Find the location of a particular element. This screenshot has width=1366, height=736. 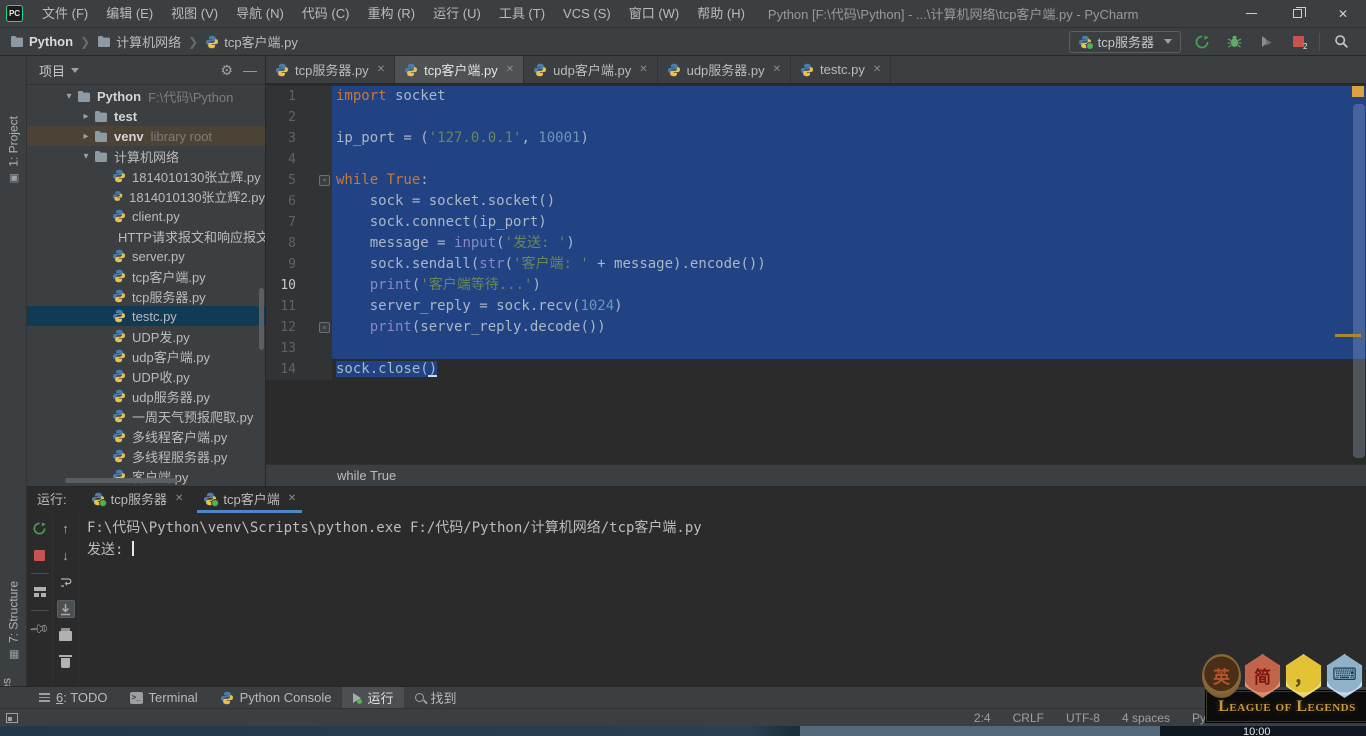

tree-item-UDP发.py: UDP发.py is located at coordinates (146, 336).